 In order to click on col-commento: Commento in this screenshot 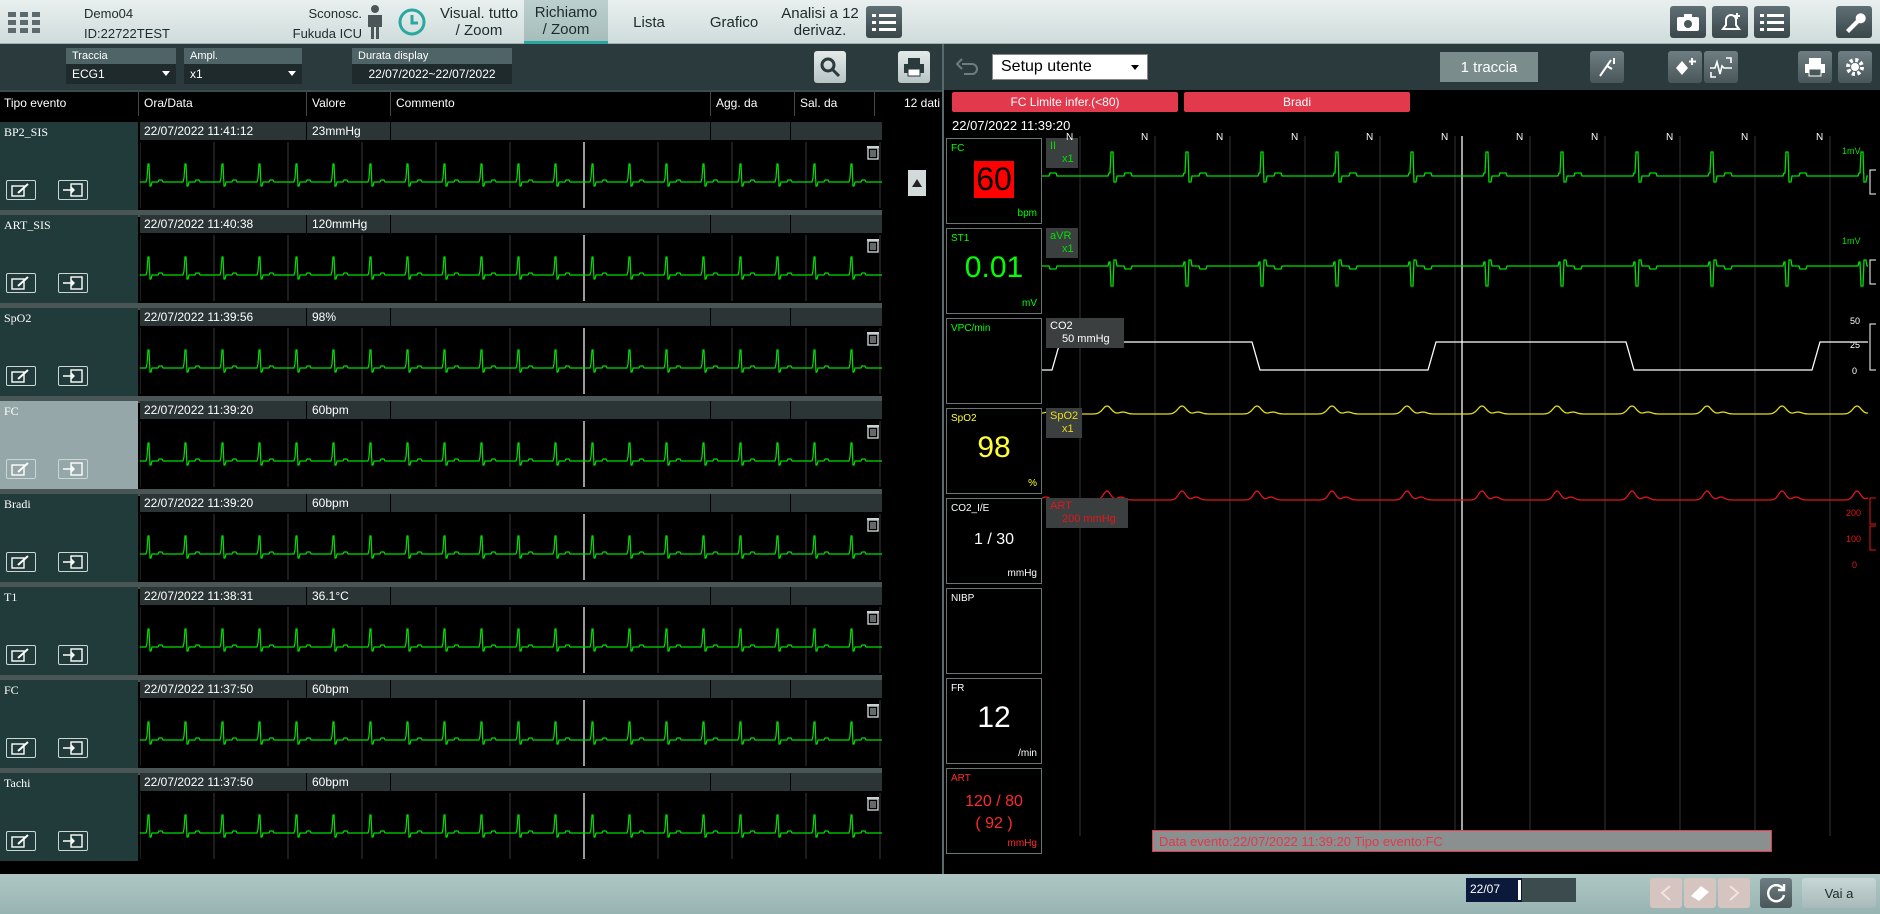, I will do `click(425, 103)`.